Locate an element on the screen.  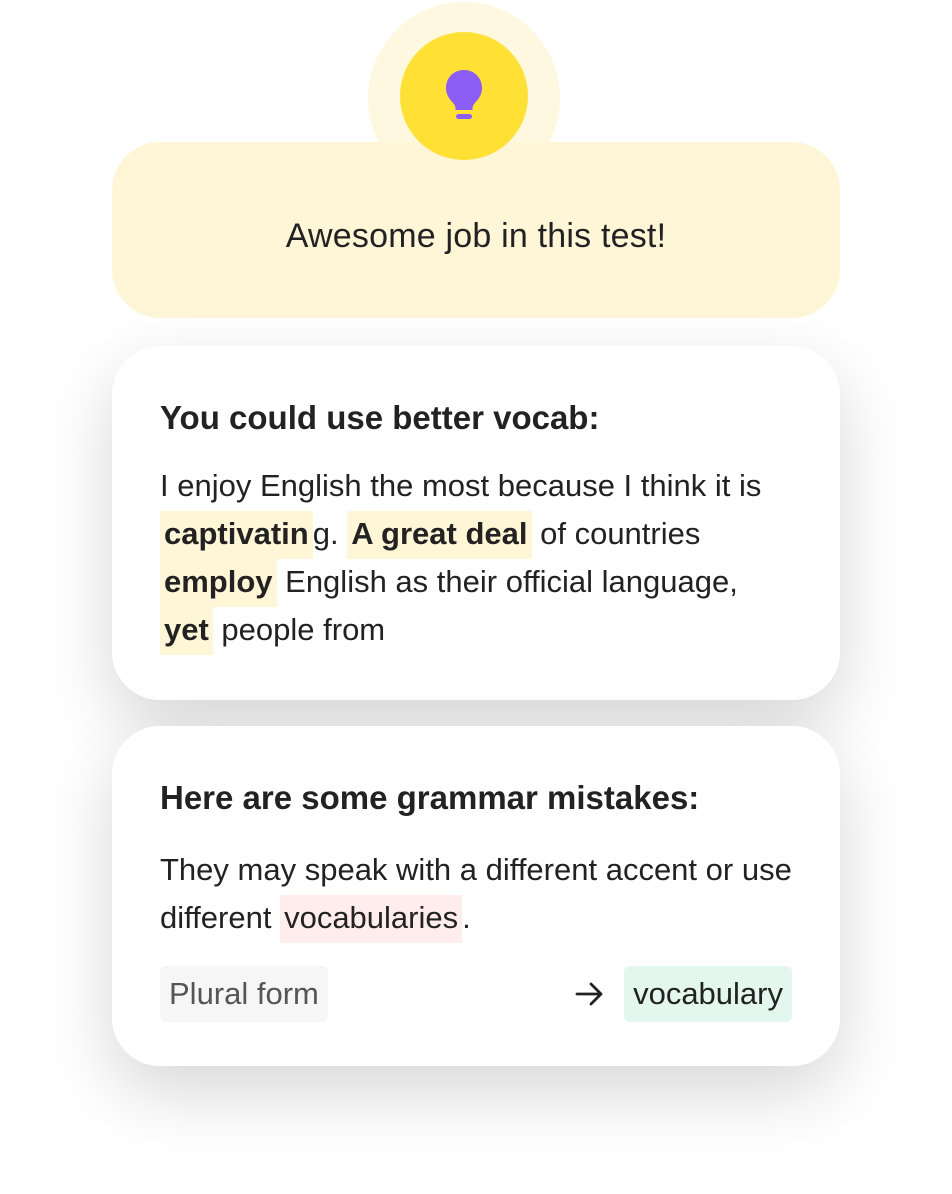
vocab-text-segment: g. is located at coordinates (330, 533).